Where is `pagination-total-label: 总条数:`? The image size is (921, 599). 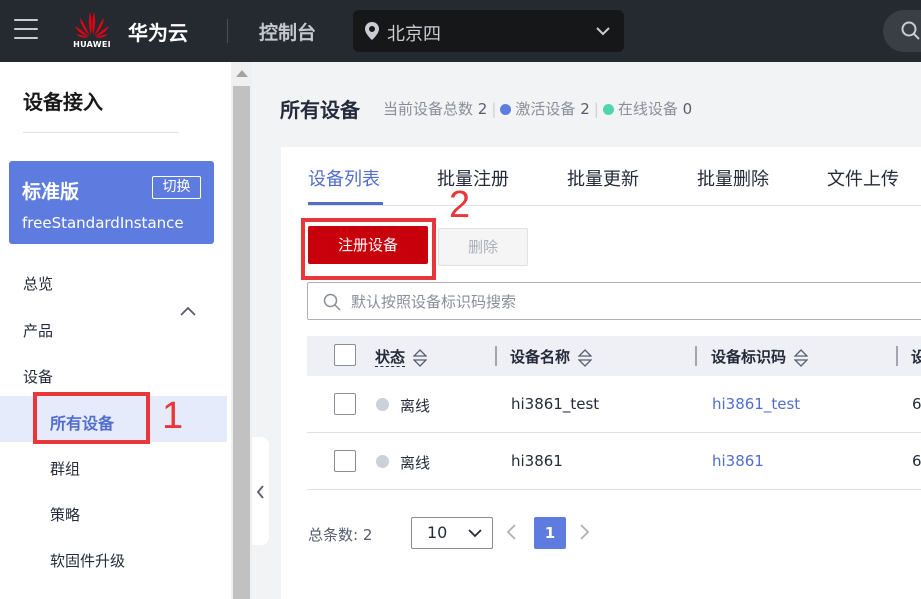
pagination-total-label: 总条数: is located at coordinates (333, 535).